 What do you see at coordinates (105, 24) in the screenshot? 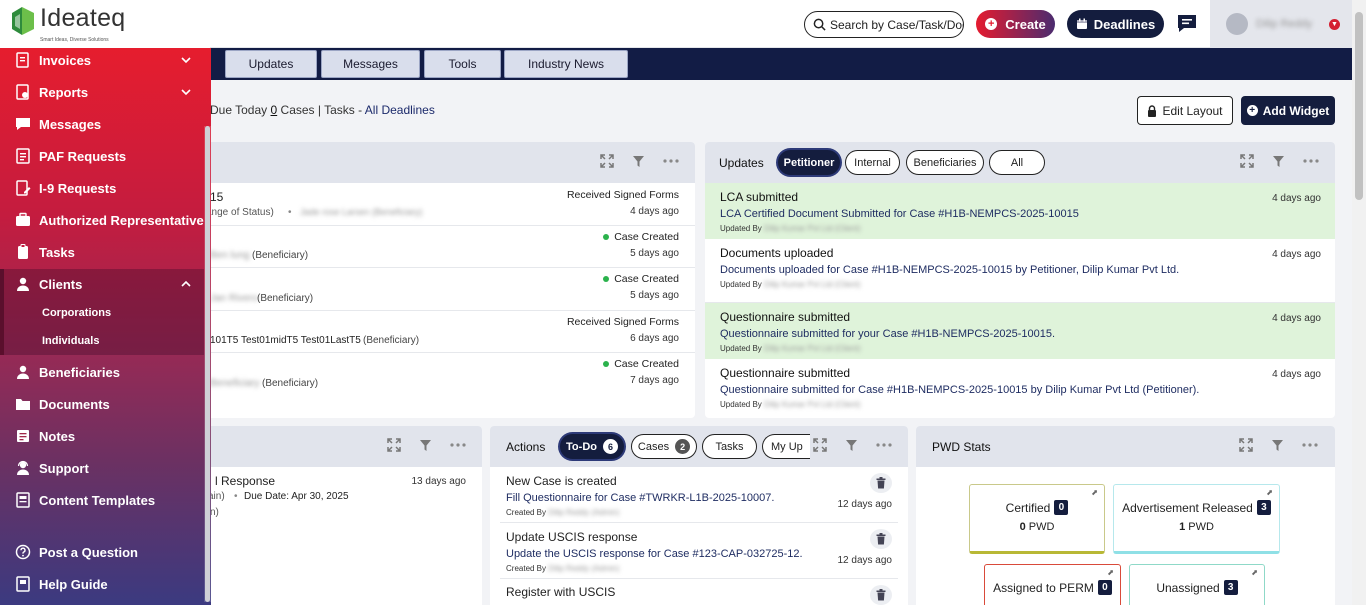
I see `brand-logo: Ideateq Smart Ideas, Diverse Solutions` at bounding box center [105, 24].